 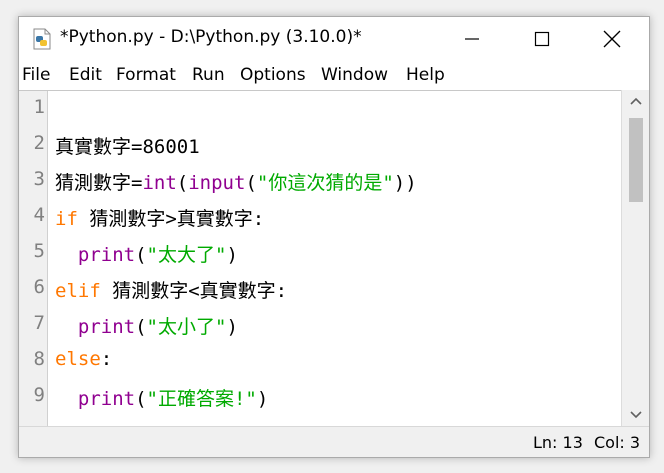 I want to click on builtin-token: int, so click(x=159, y=183).